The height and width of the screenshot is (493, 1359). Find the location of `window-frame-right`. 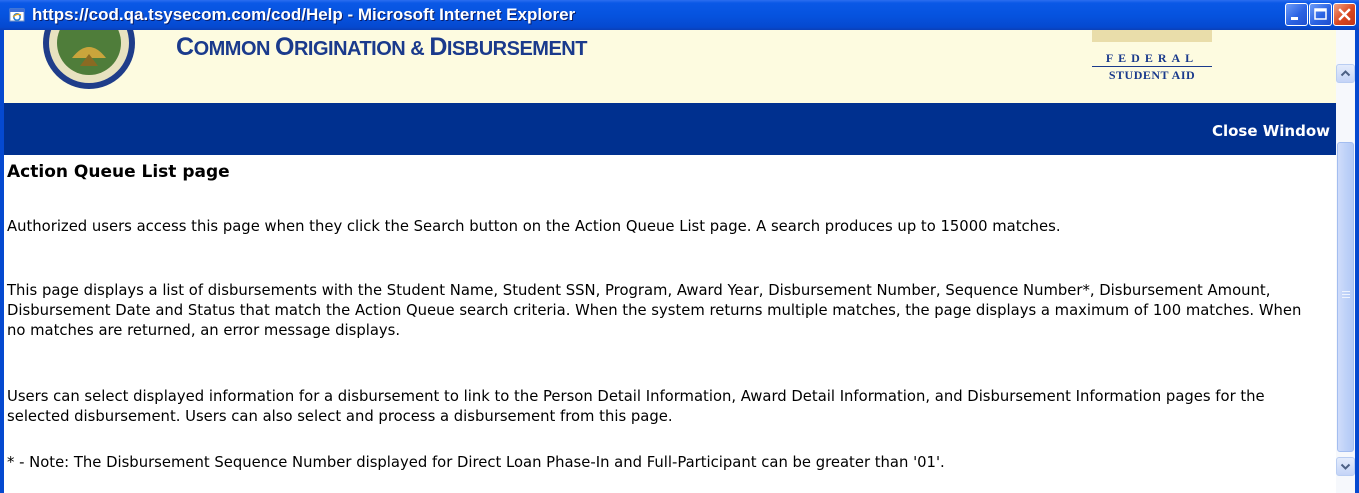

window-frame-right is located at coordinates (1357, 261).